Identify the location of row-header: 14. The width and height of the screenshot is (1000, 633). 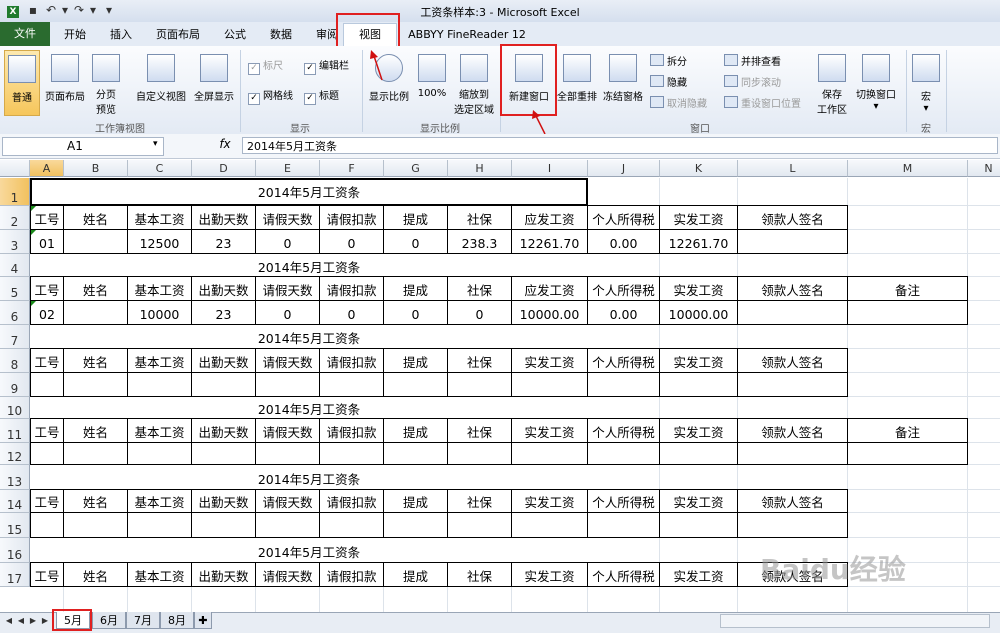
(15, 501).